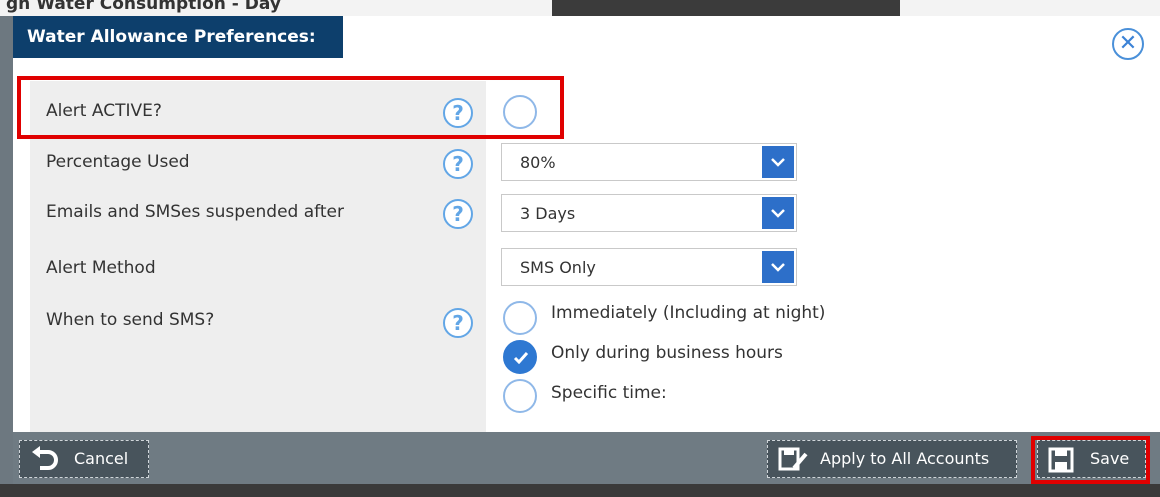 The width and height of the screenshot is (1160, 497). I want to click on dialog-title: Water Allowance Preferences:, so click(178, 37).